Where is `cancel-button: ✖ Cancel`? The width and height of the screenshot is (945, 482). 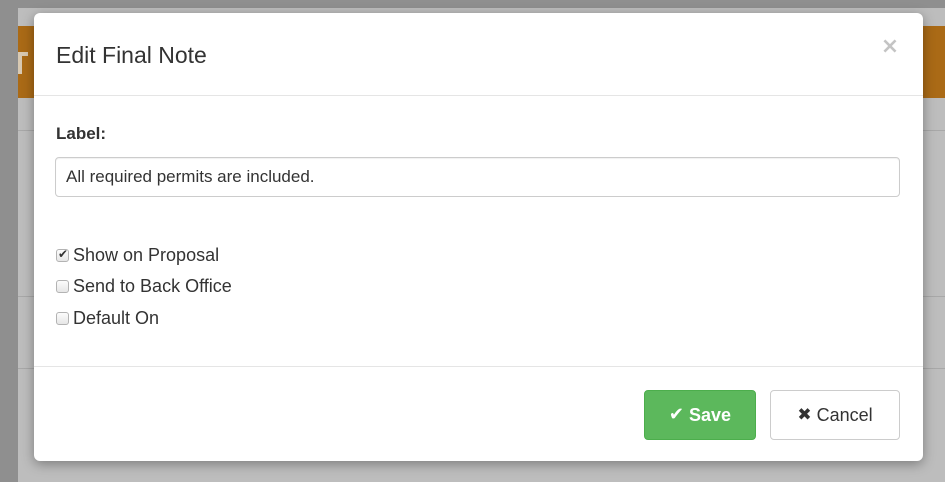
cancel-button: ✖ Cancel is located at coordinates (835, 415).